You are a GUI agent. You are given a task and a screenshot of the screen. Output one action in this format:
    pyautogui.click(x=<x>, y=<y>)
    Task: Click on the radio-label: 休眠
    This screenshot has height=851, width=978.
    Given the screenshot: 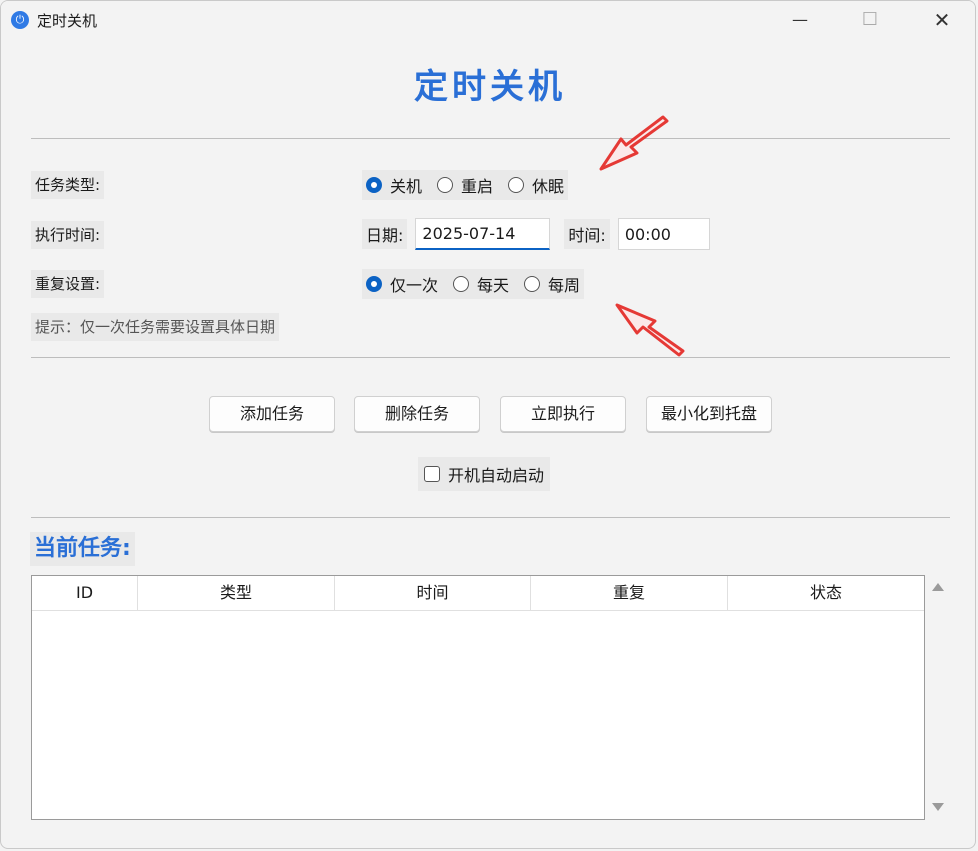 What is the action you would take?
    pyautogui.click(x=548, y=186)
    